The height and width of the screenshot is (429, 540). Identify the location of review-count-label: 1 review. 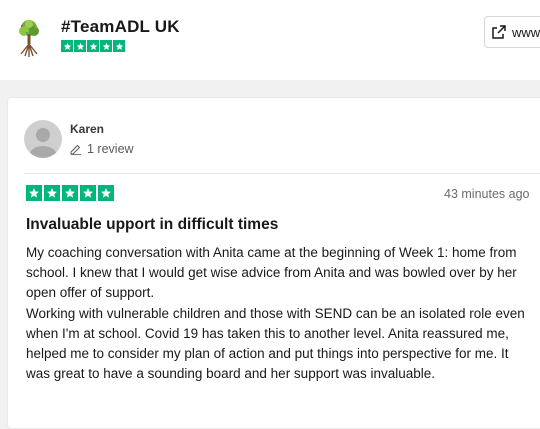
(110, 149).